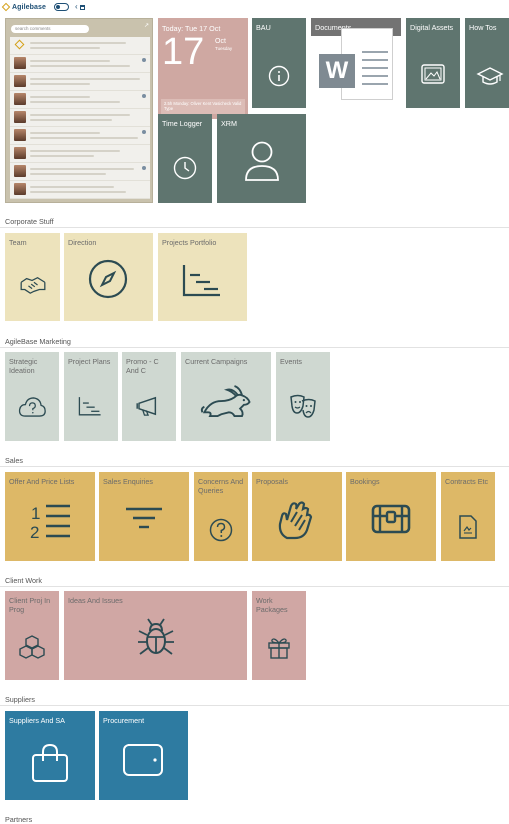 Image resolution: width=509 pixels, height=824 pixels. Describe the element at coordinates (32, 647) in the screenshot. I see `cubes-icon` at that location.